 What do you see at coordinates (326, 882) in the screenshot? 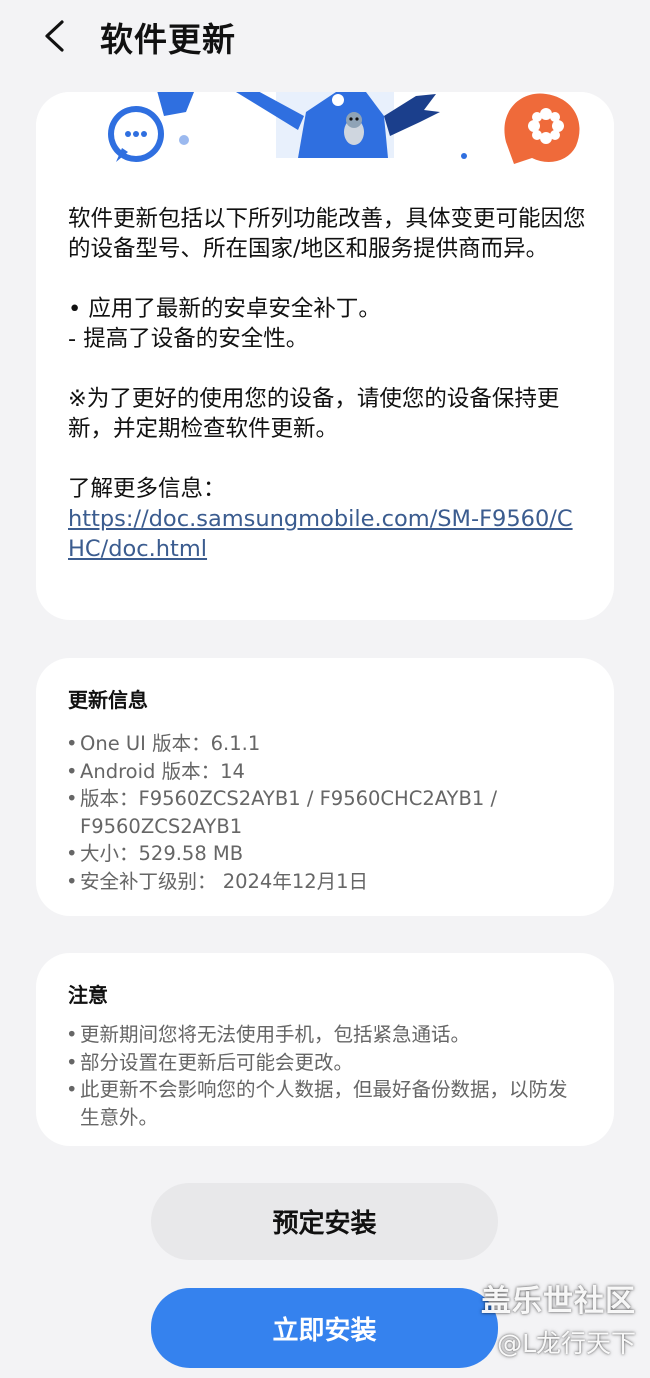
I see `list-item: 安全补丁级别： 2024年12月1日` at bounding box center [326, 882].